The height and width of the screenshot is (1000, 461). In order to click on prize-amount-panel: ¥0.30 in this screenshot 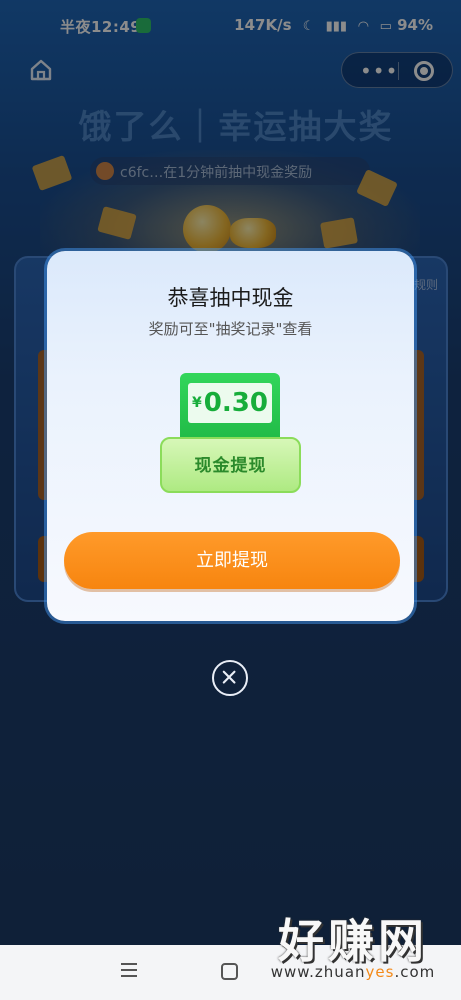, I will do `click(230, 403)`.